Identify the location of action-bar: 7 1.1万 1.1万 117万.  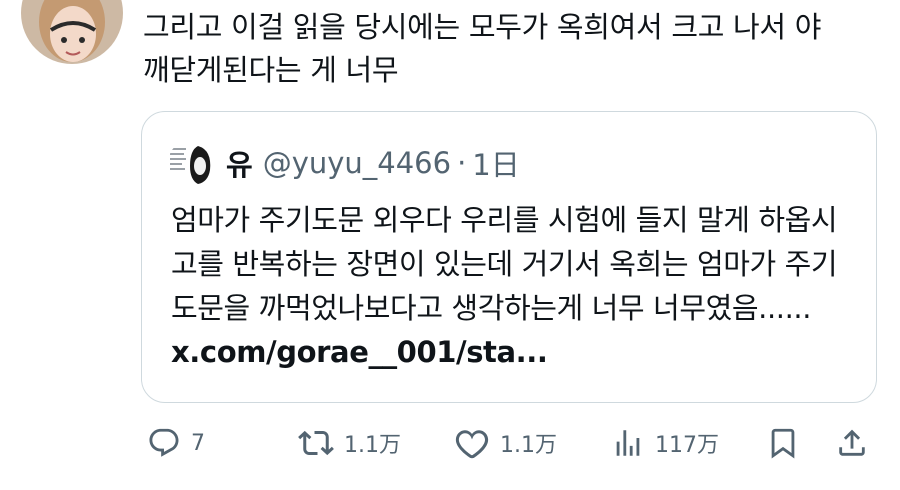
(509, 443).